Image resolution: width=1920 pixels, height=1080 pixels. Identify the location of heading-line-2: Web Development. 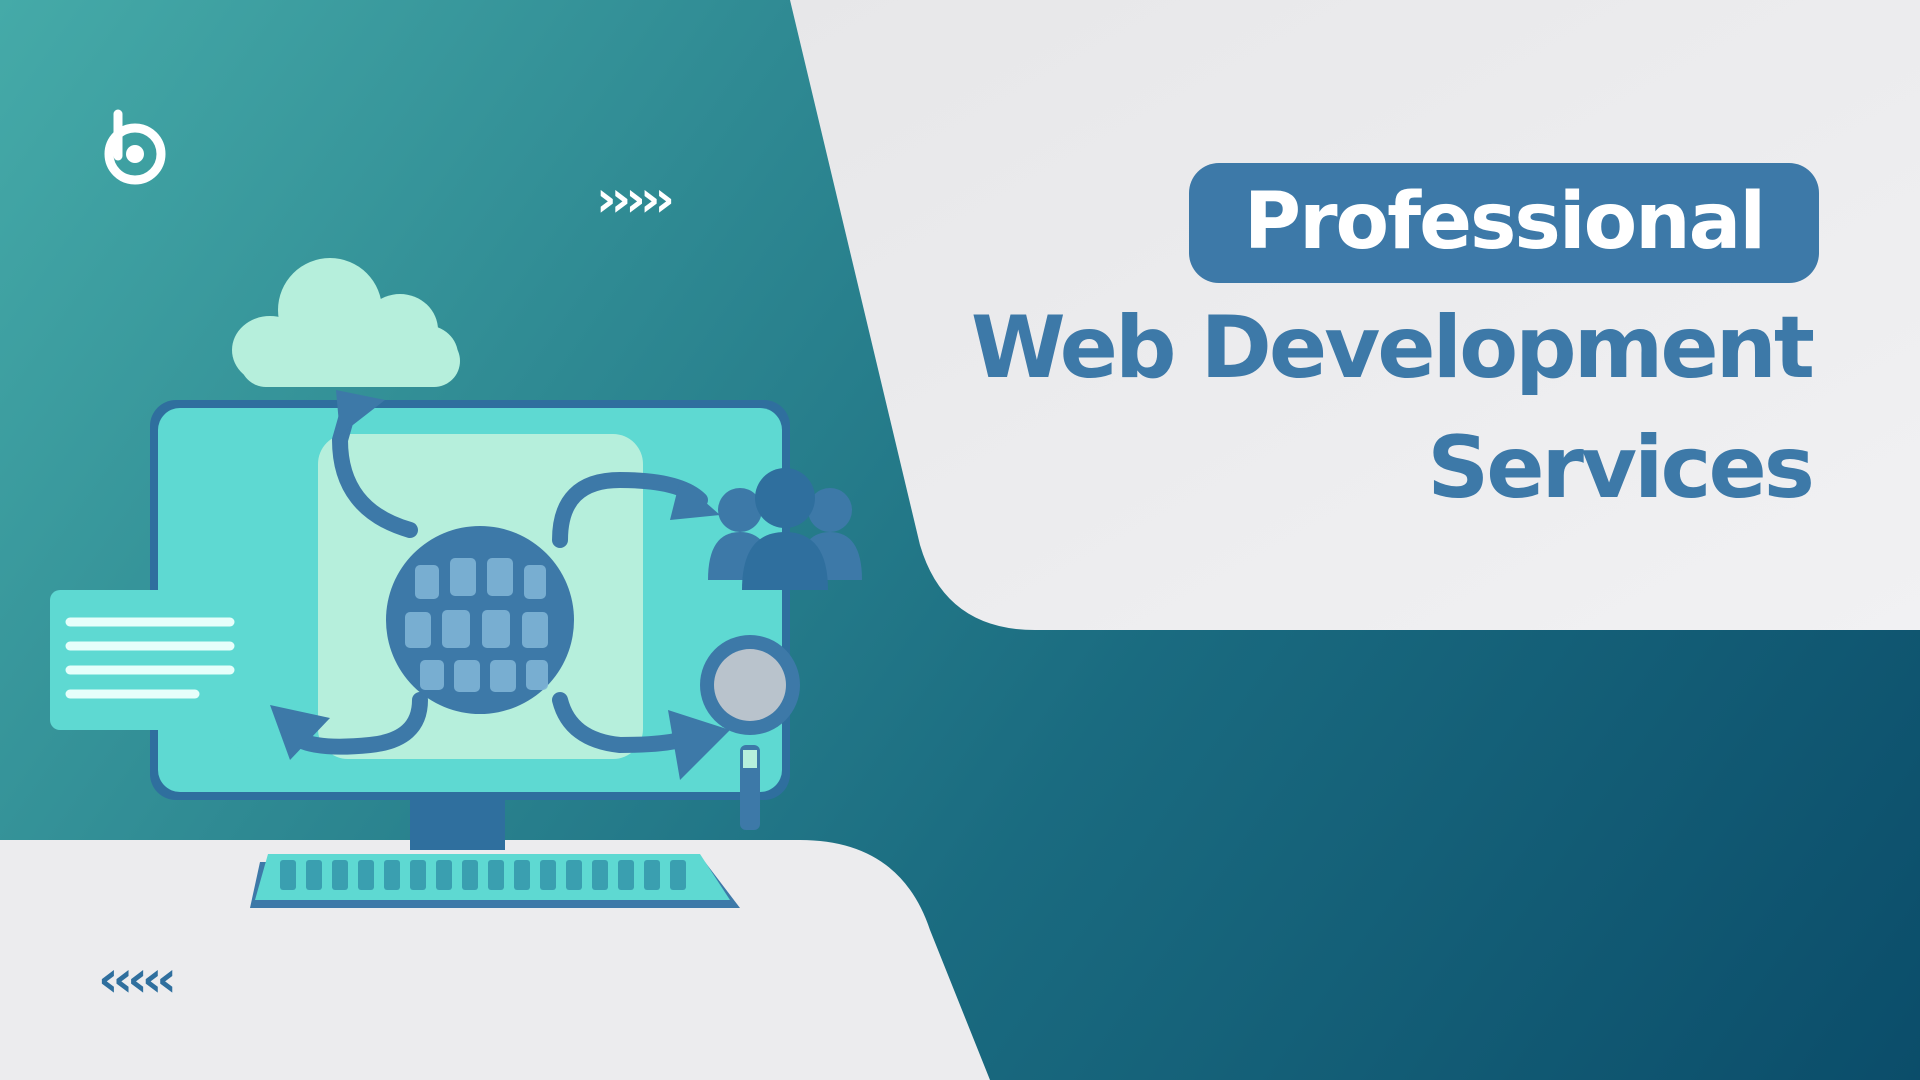
(1392, 348).